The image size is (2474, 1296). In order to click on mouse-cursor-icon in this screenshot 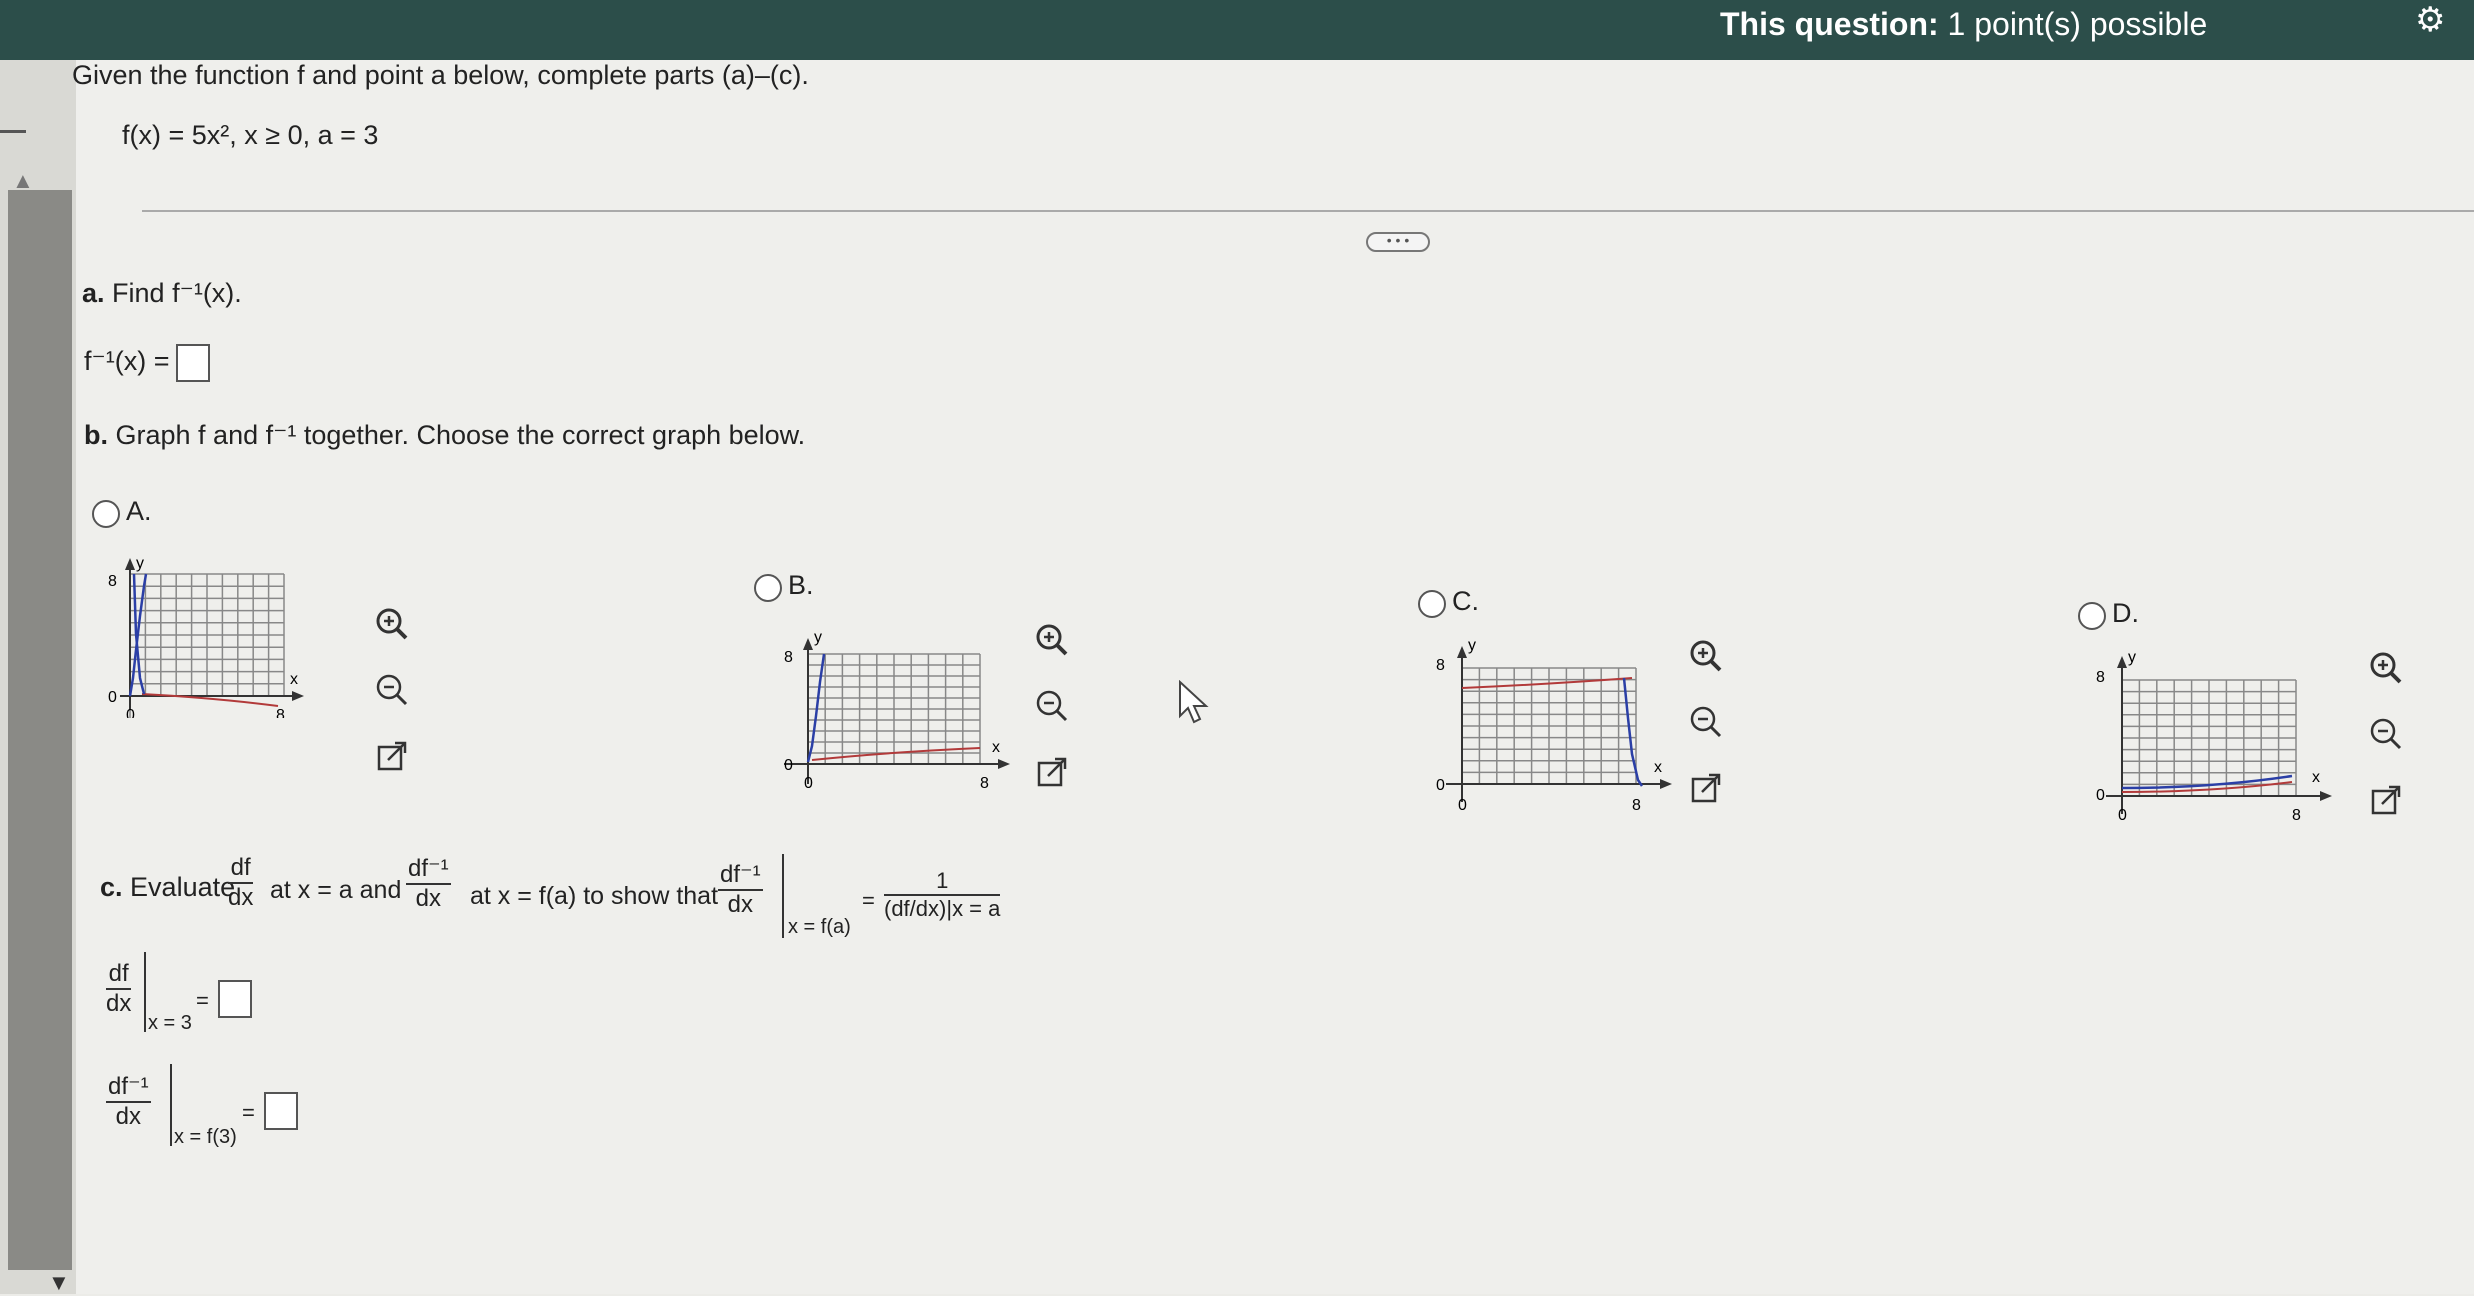, I will do `click(1194, 702)`.